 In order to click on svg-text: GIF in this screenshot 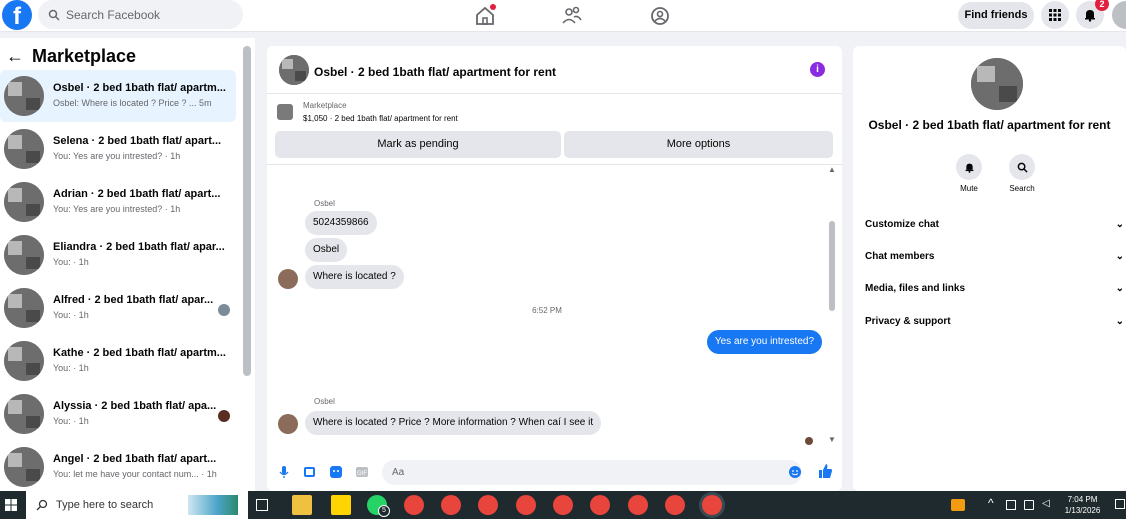, I will do `click(362, 474)`.